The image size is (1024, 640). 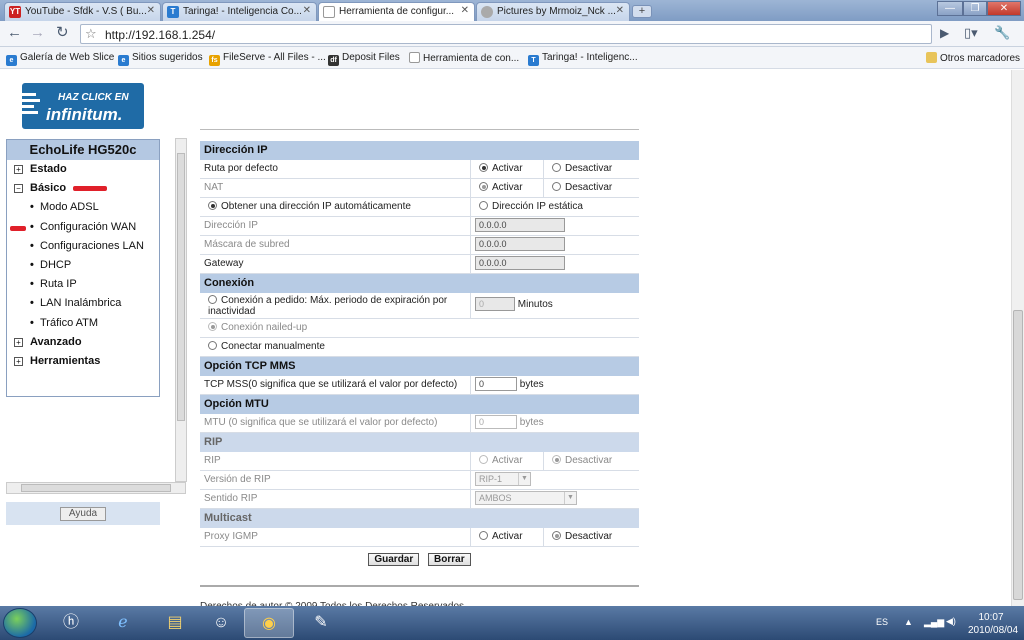 I want to click on rip-on: Activar, so click(x=496, y=461).